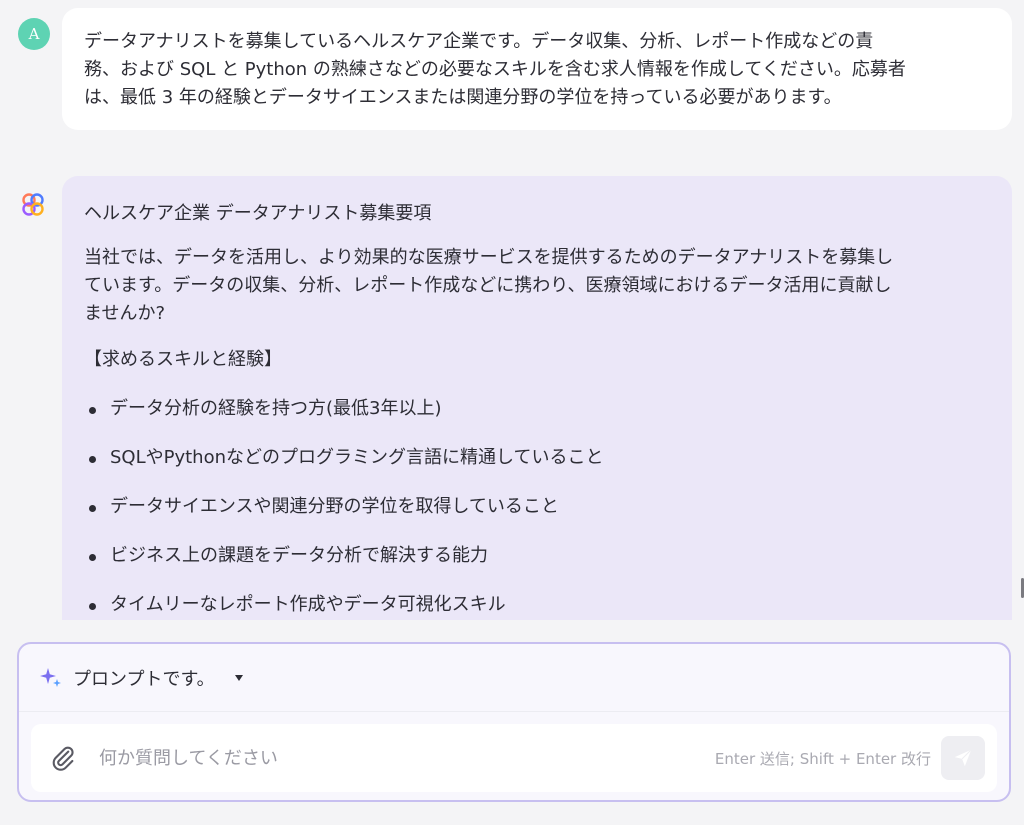  Describe the element at coordinates (407, 758) in the screenshot. I see `question-input` at that location.